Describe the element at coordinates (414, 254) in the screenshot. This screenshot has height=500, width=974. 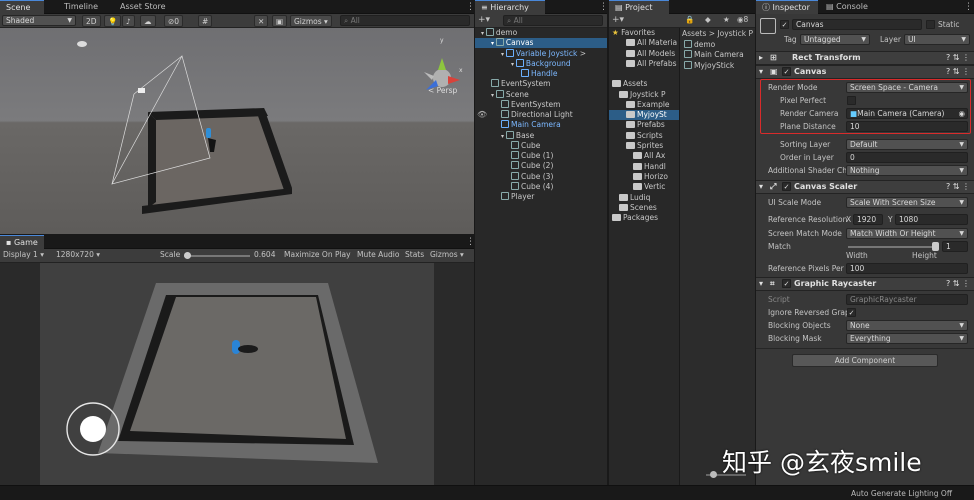
I see `stats-button: Stats` at that location.